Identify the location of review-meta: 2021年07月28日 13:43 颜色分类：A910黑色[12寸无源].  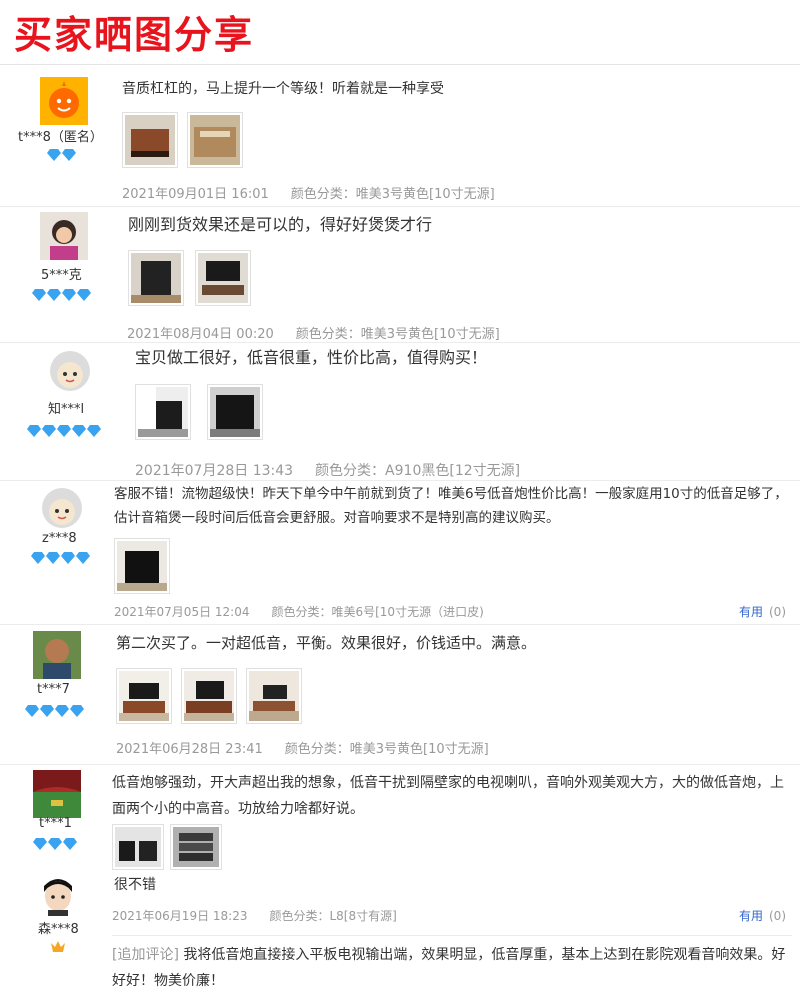
(327, 470).